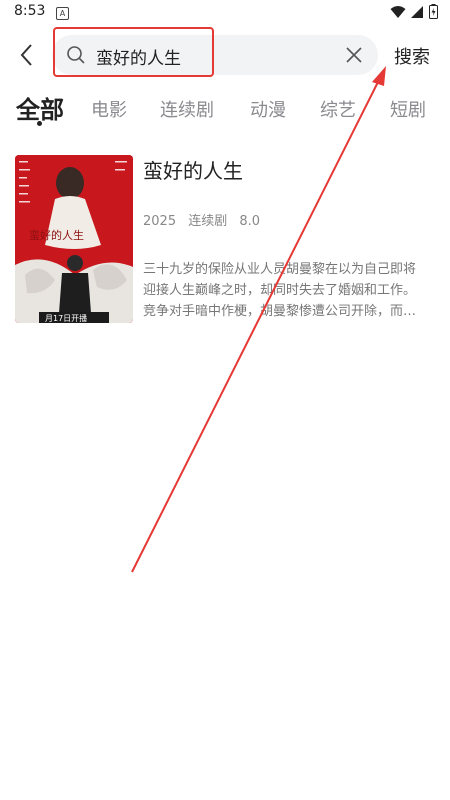  I want to click on tab-series: 连续剧, so click(187, 109).